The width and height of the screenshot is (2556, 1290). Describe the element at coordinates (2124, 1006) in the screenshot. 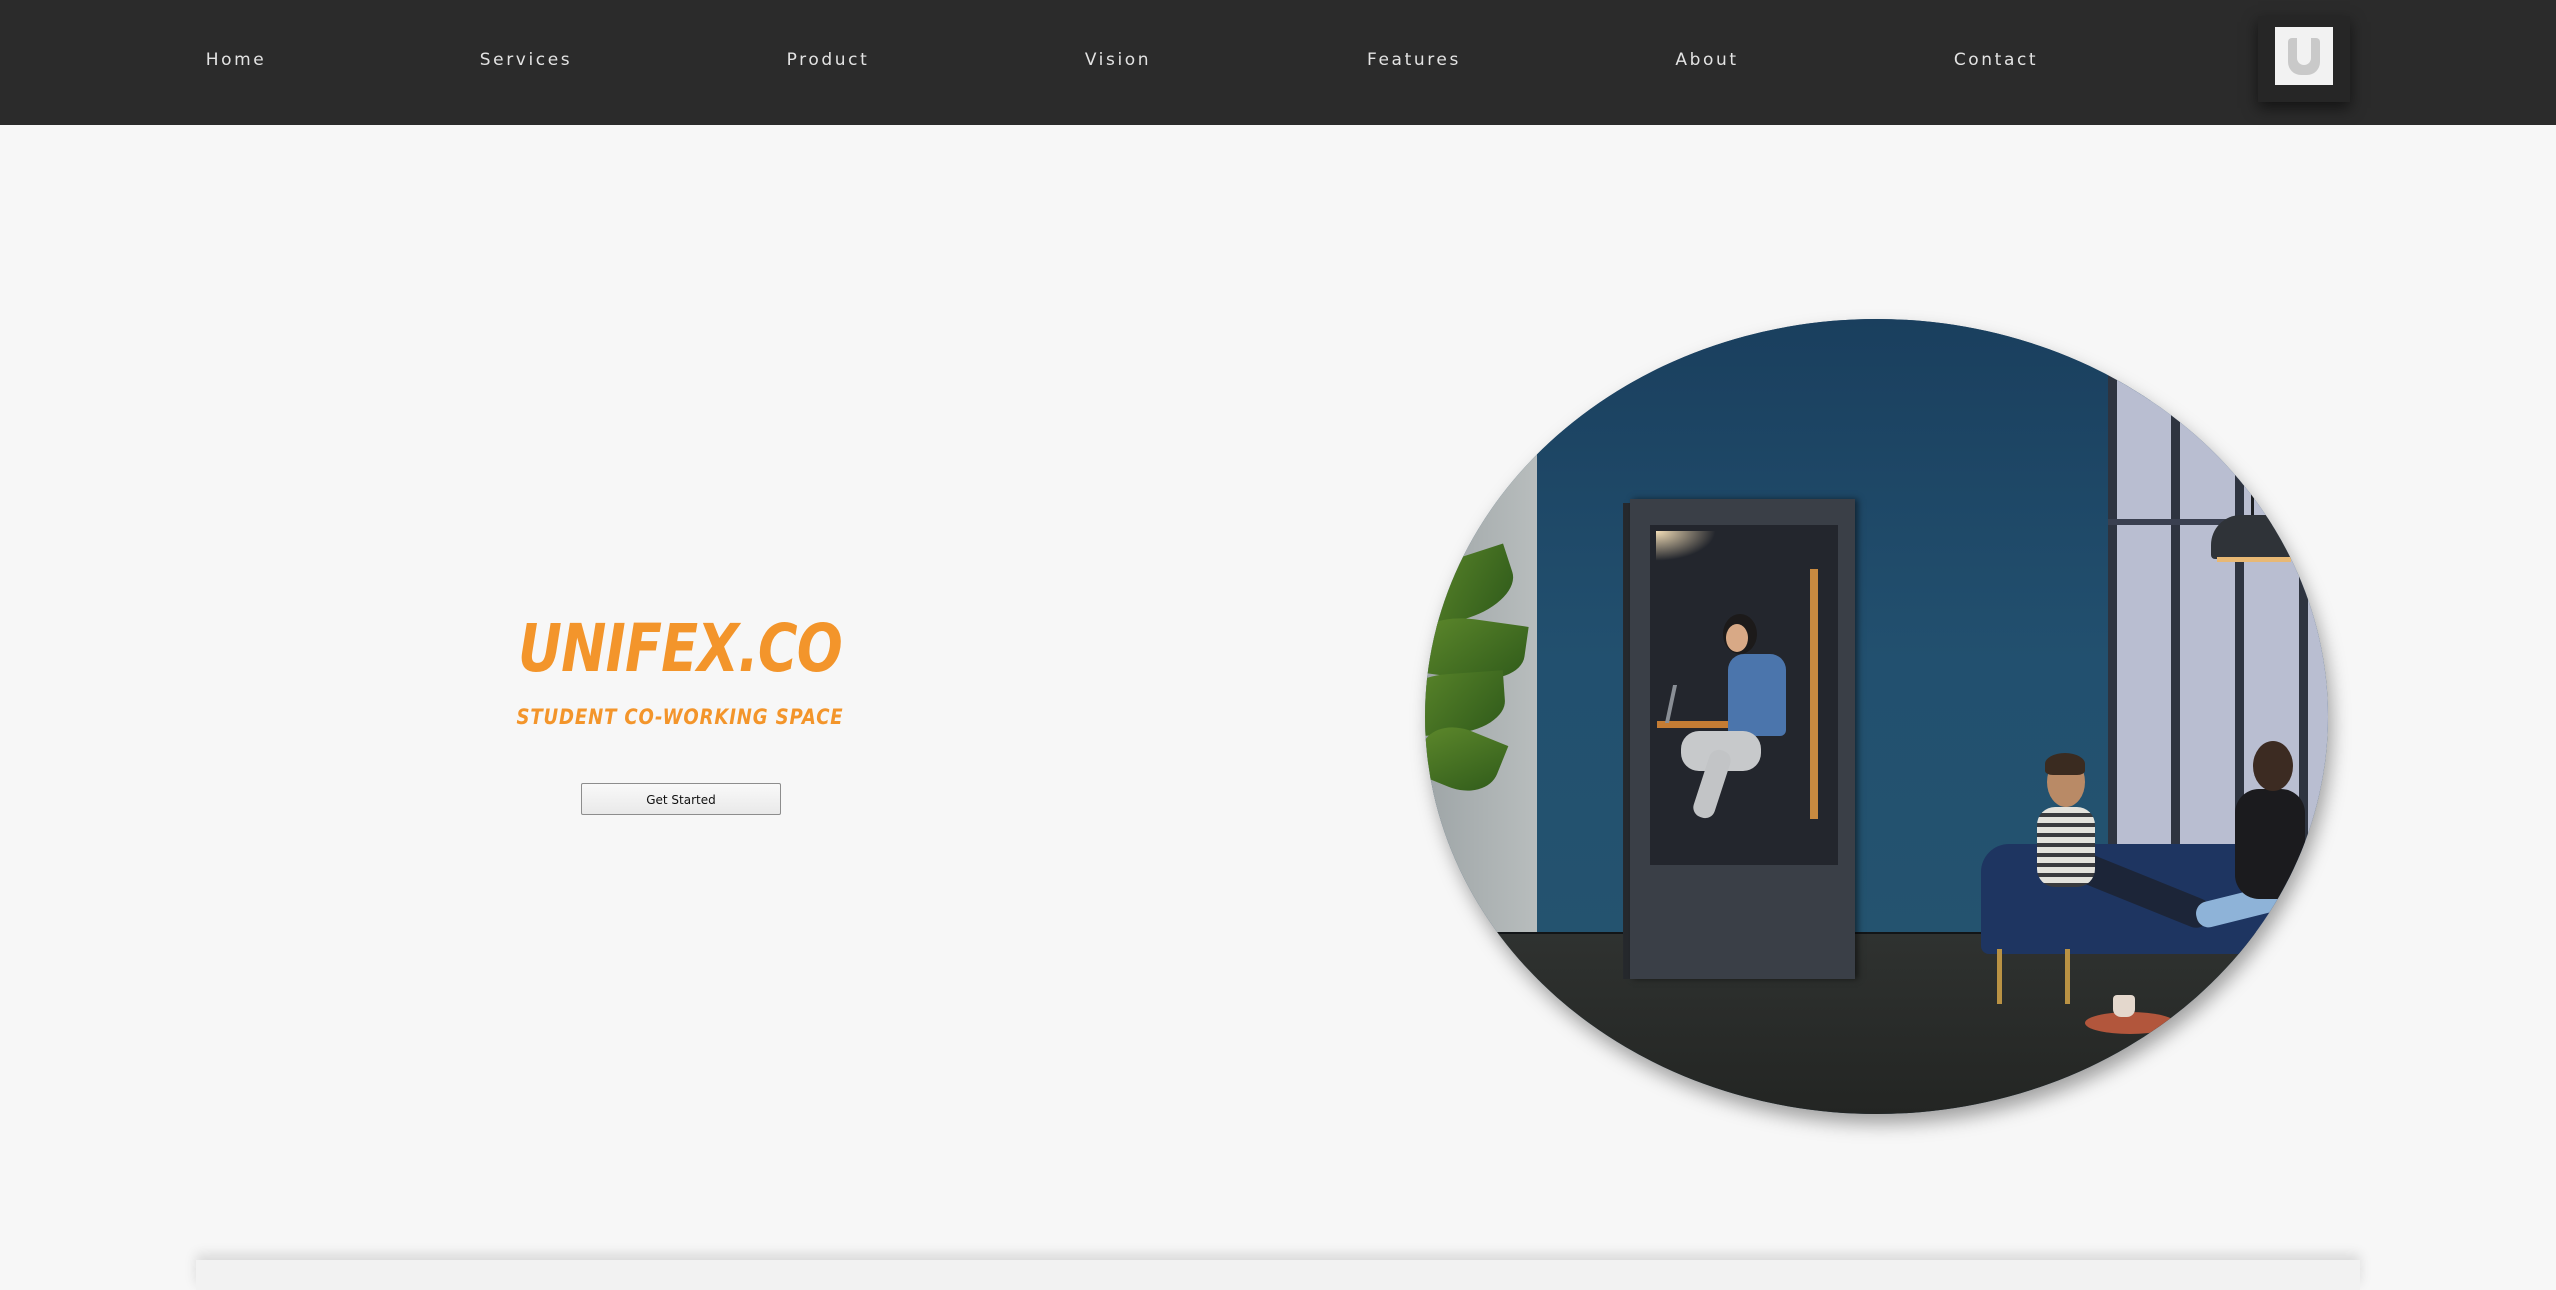

I see `photo-coffee-cup` at that location.